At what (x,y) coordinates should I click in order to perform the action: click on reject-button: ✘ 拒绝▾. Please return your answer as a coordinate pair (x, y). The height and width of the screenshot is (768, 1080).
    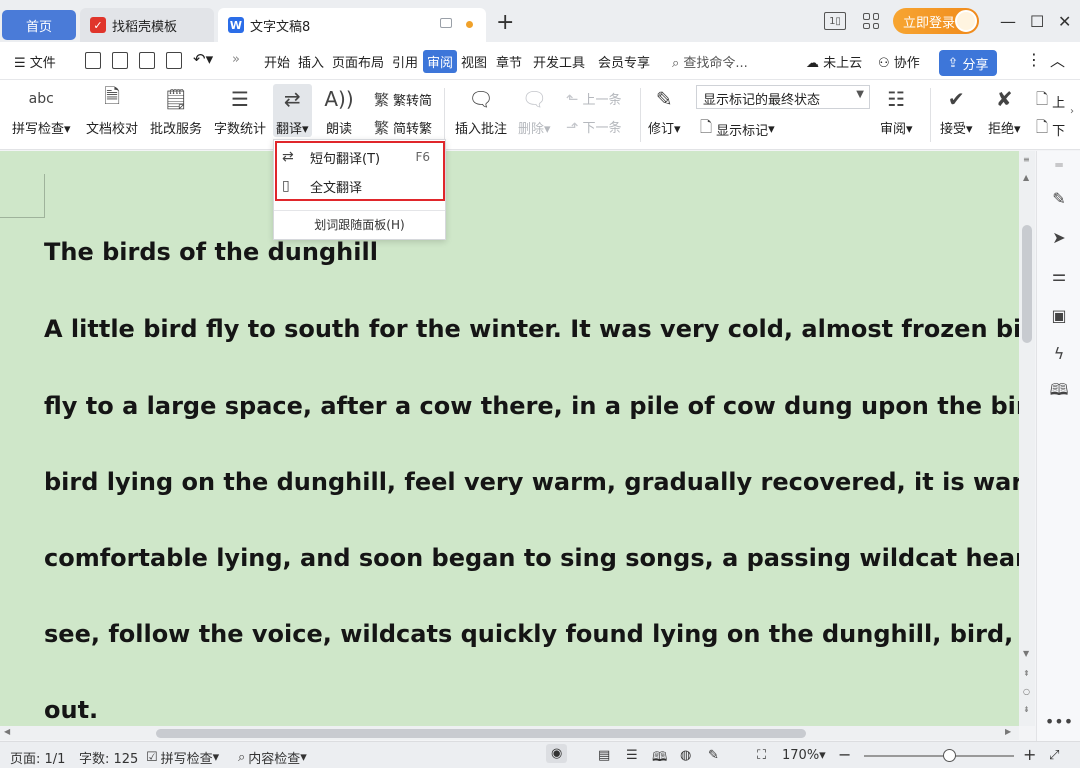
    Looking at the image, I should click on (1004, 110).